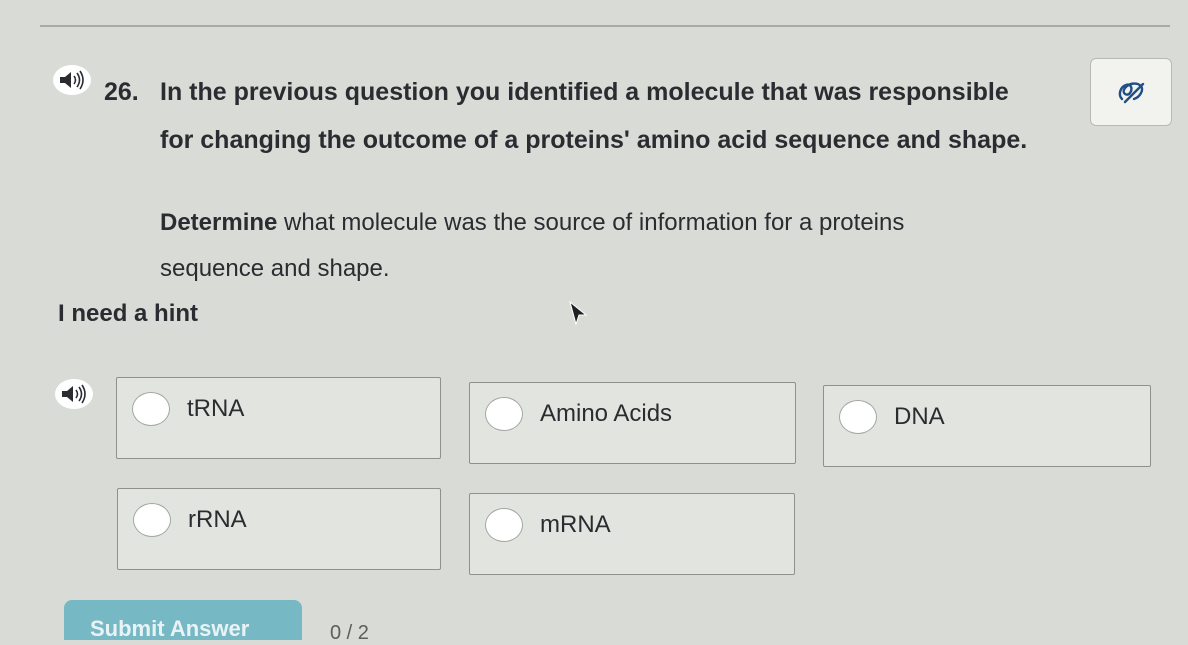 The height and width of the screenshot is (645, 1188). I want to click on choice-label: tRNA, so click(216, 408).